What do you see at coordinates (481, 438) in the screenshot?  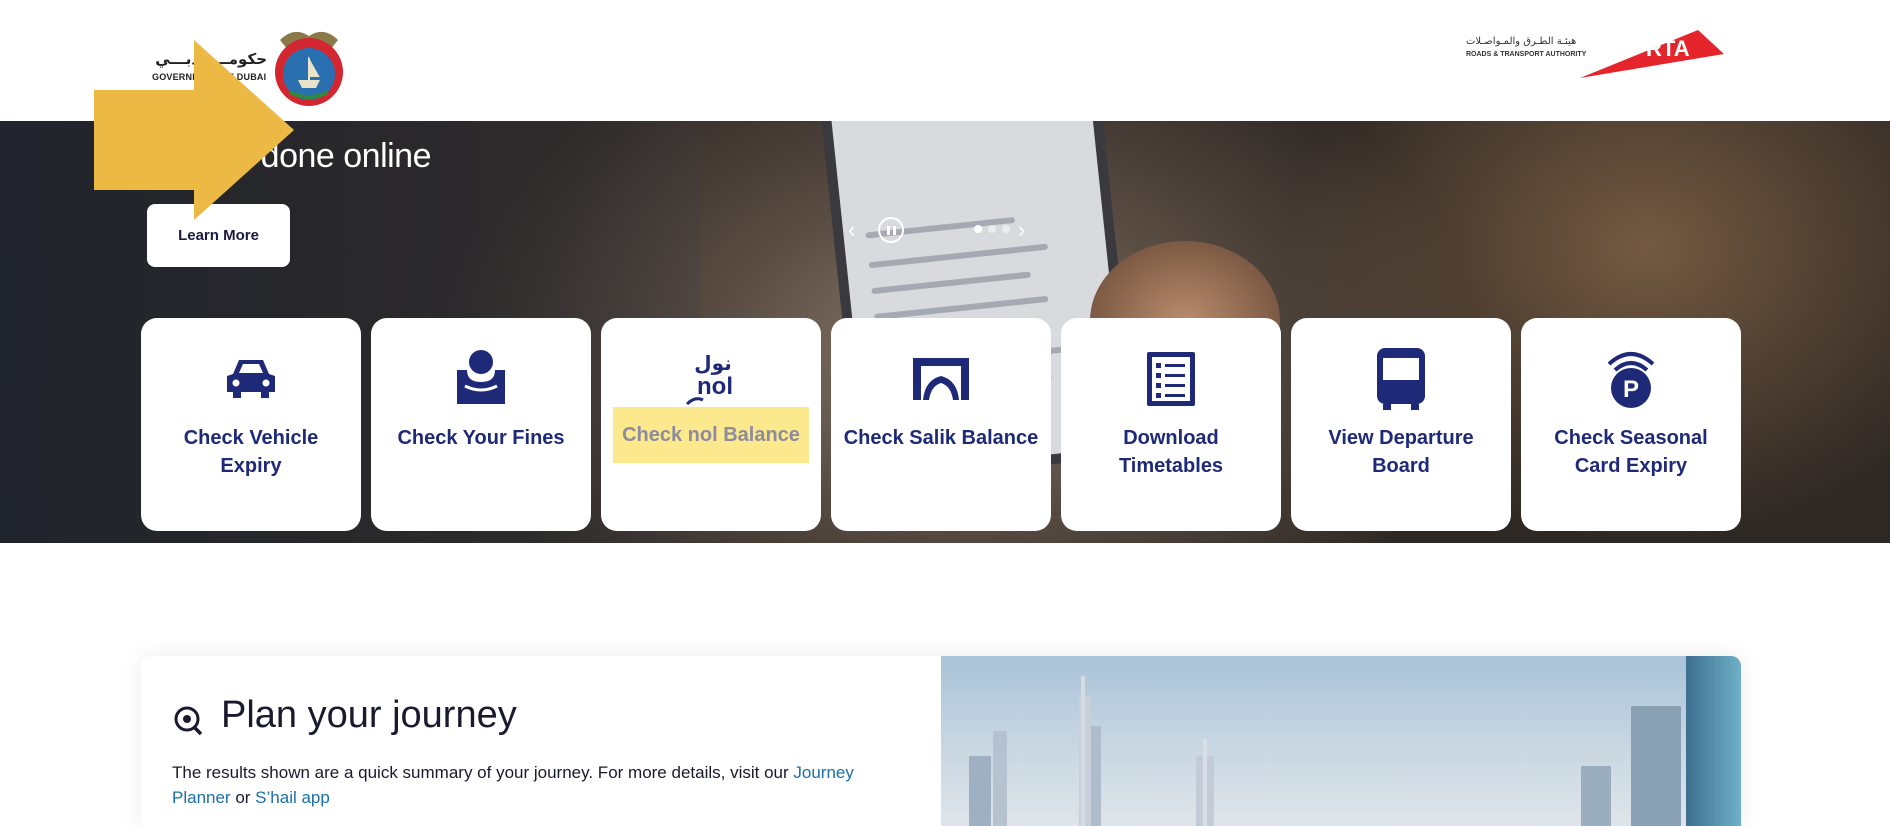 I see `service-card-label: Check Your Fines` at bounding box center [481, 438].